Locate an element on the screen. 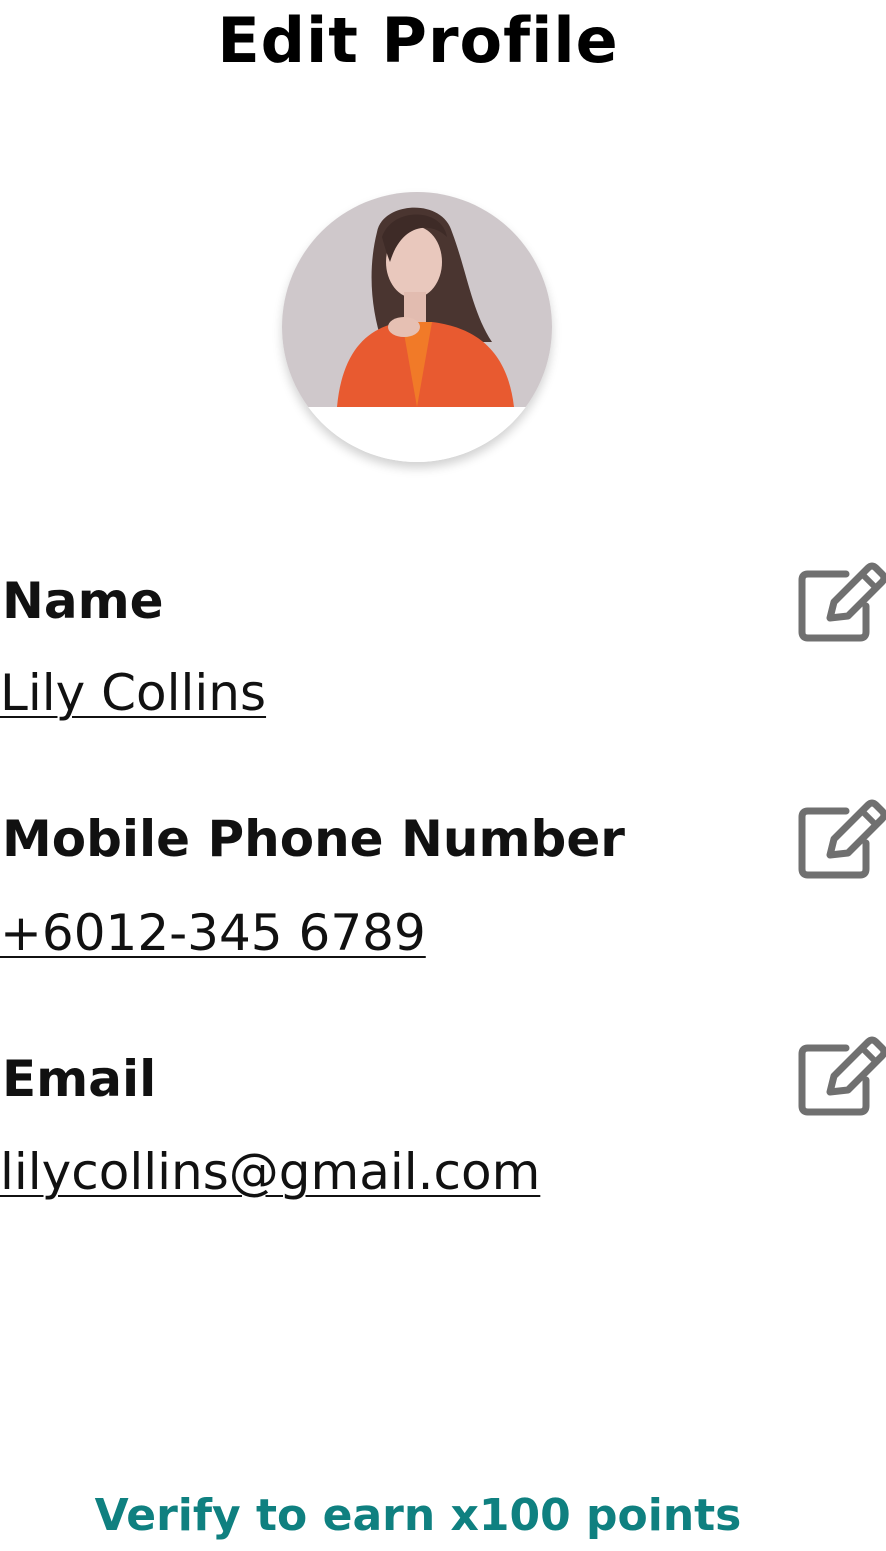 This screenshot has width=886, height=1551. avatar-image is located at coordinates (417, 327).